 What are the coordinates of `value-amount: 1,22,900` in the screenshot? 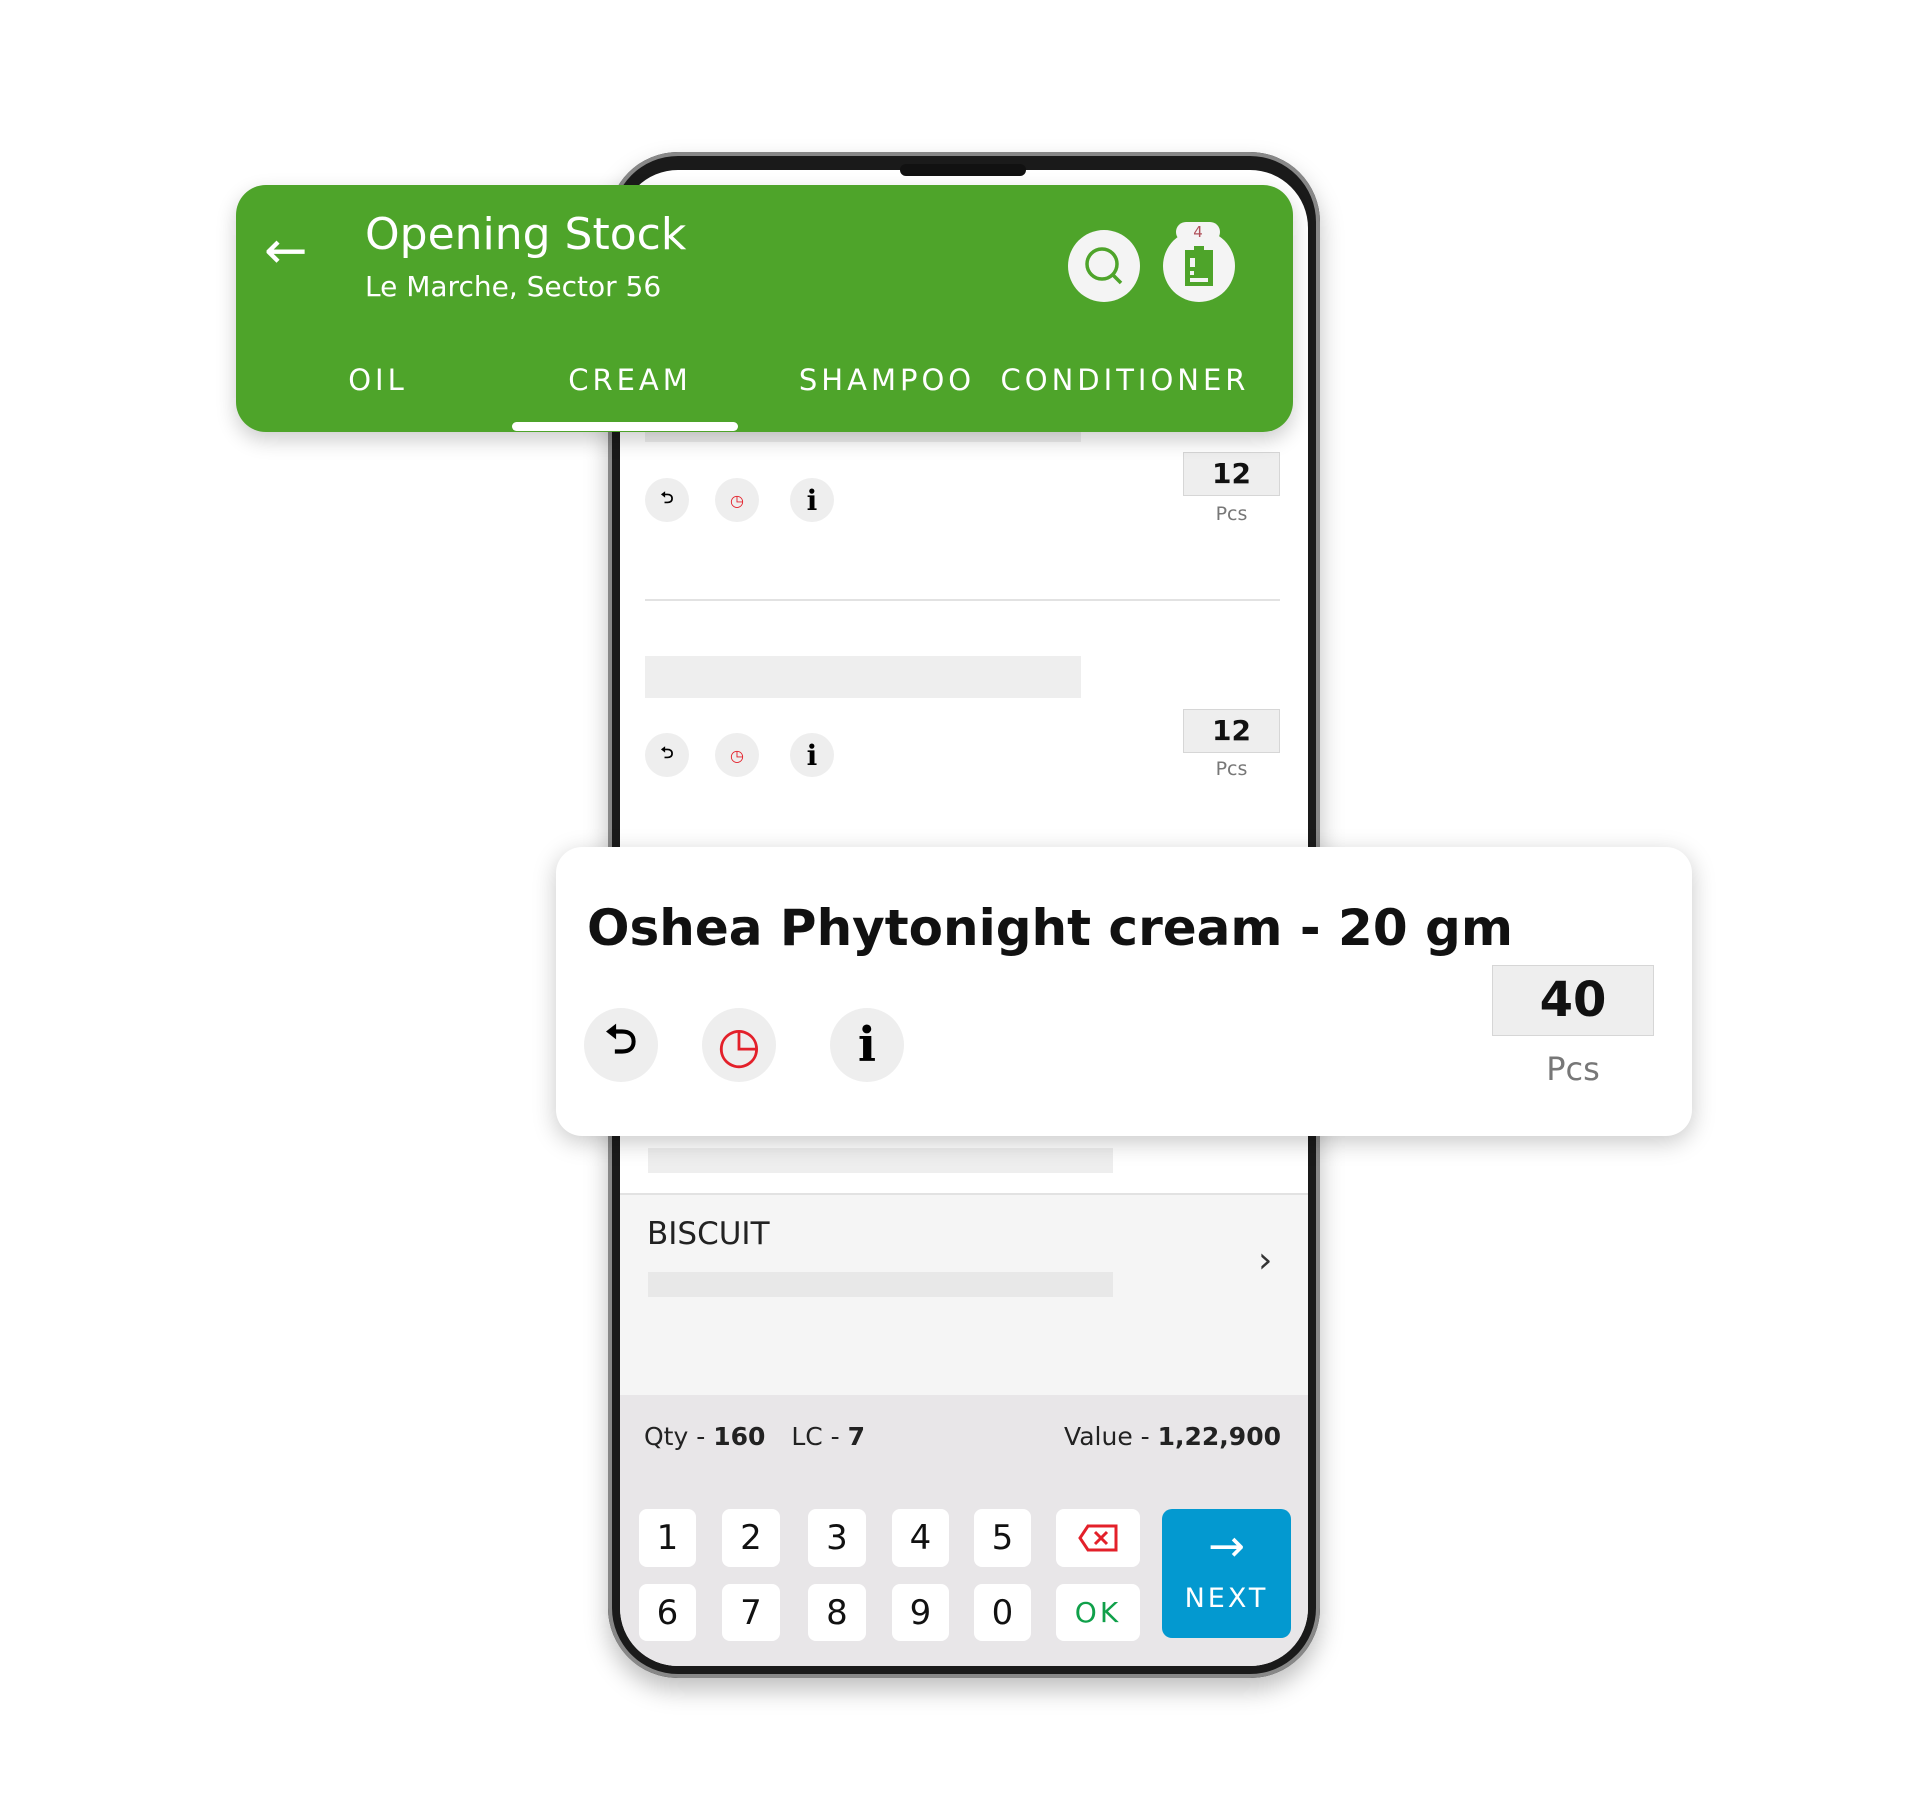 It's located at (1219, 1436).